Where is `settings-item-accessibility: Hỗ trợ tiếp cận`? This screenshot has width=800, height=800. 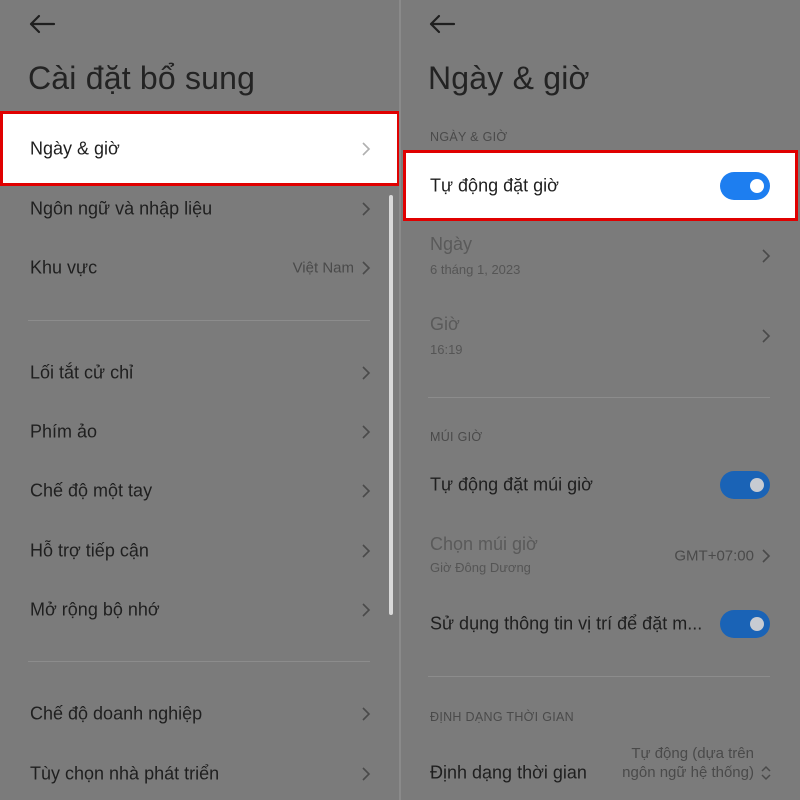
settings-item-accessibility: Hỗ trợ tiếp cận is located at coordinates (200, 551).